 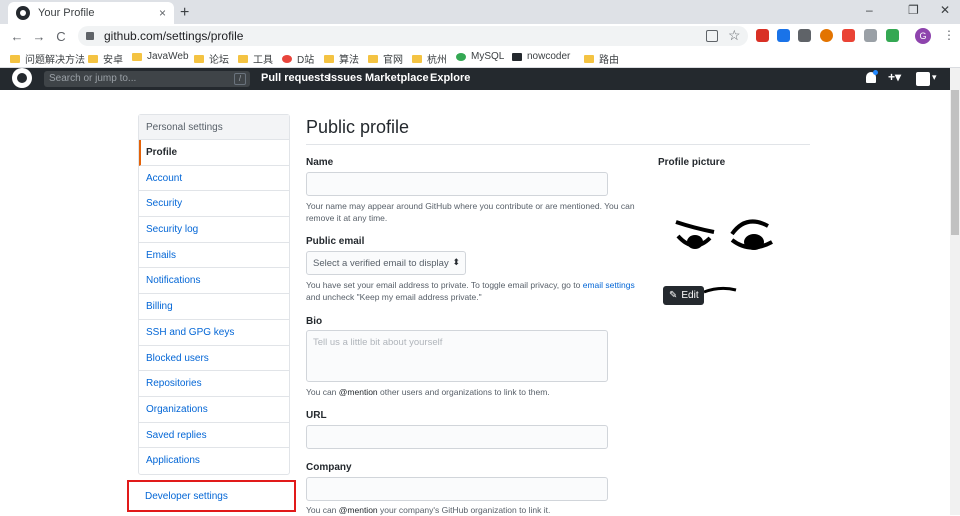 What do you see at coordinates (214, 204) in the screenshot?
I see `sidebar-item-security: Security` at bounding box center [214, 204].